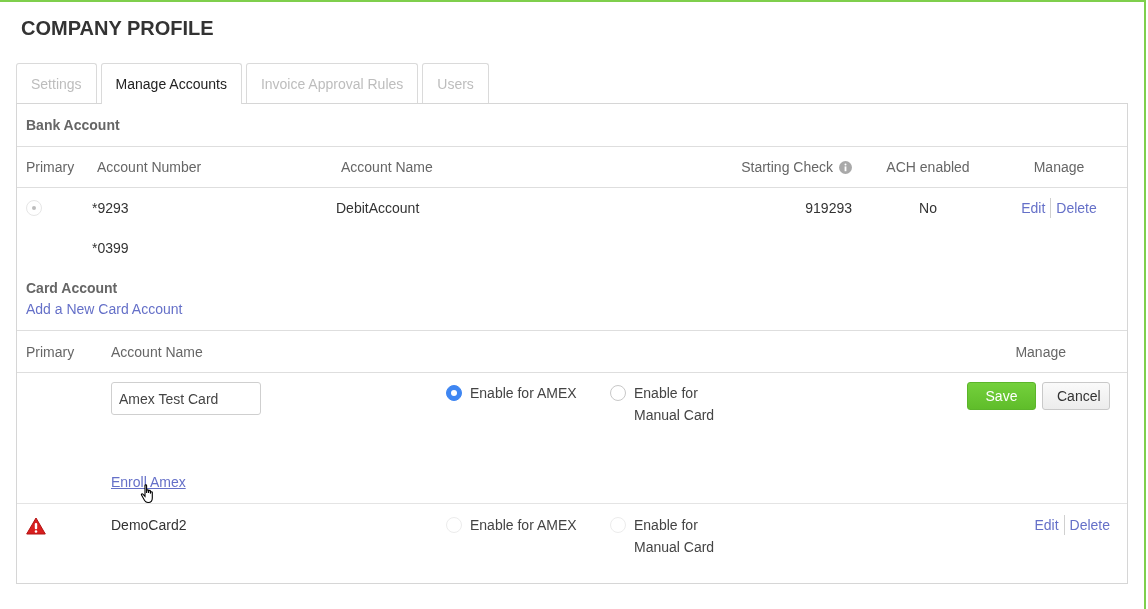 Image resolution: width=1148 pixels, height=609 pixels. I want to click on ach-enabled-value: No, so click(928, 208).